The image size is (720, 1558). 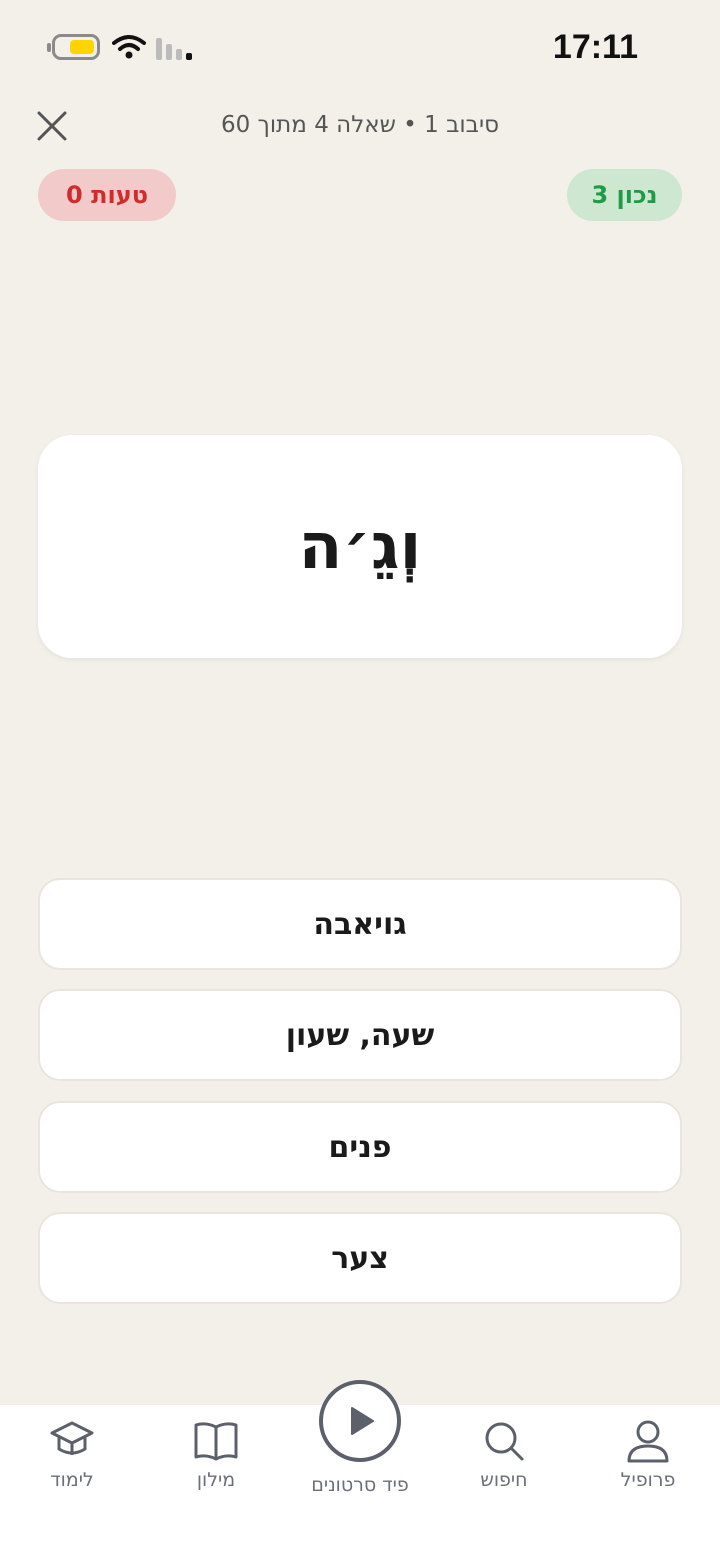 I want to click on question-progress: סיבוב 1 • שאלה 4 מתוך 60, so click(x=360, y=125).